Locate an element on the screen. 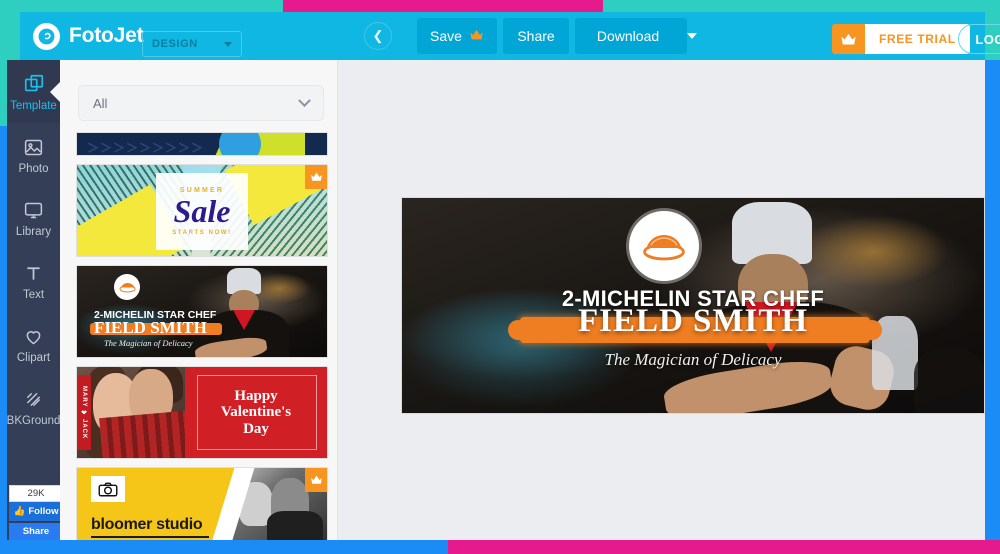  download-dropdown-toggle is located at coordinates (692, 36).